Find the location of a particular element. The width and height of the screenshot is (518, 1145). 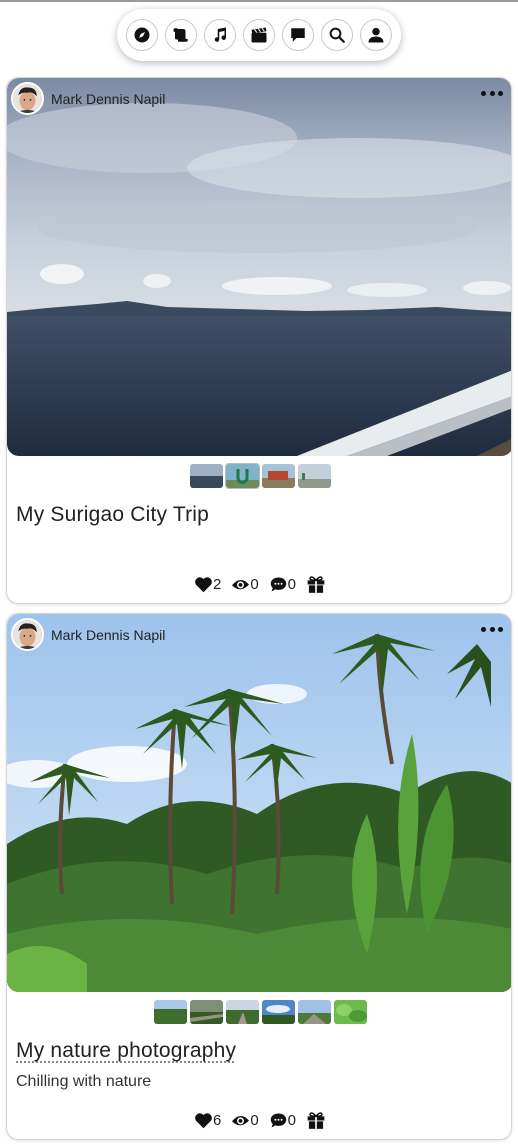

compass-icon is located at coordinates (142, 35).